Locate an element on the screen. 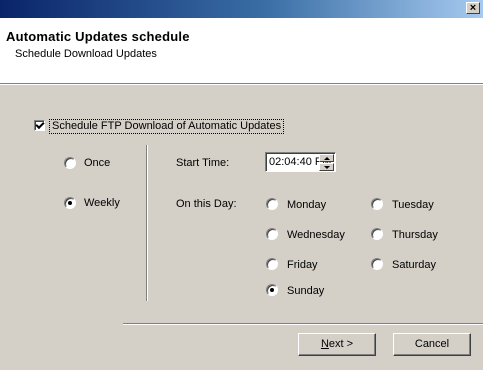 This screenshot has width=483, height=370. radio-once is located at coordinates (70, 163).